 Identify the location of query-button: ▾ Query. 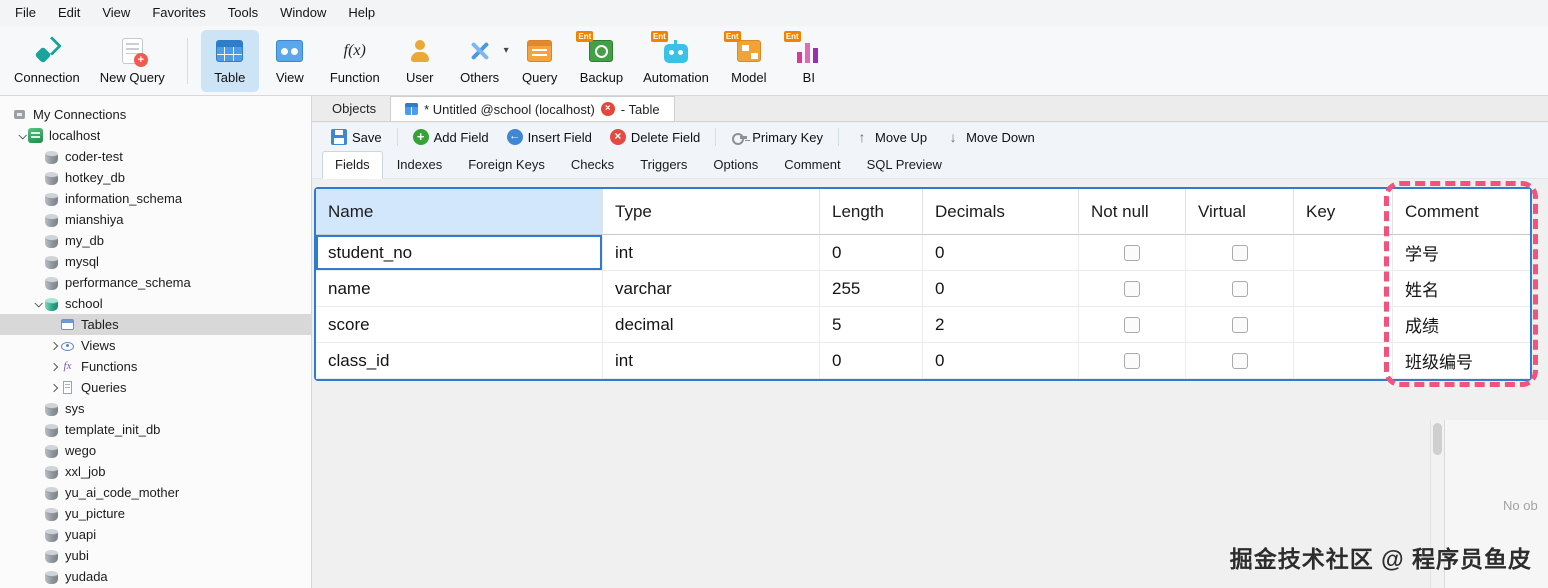
(540, 61).